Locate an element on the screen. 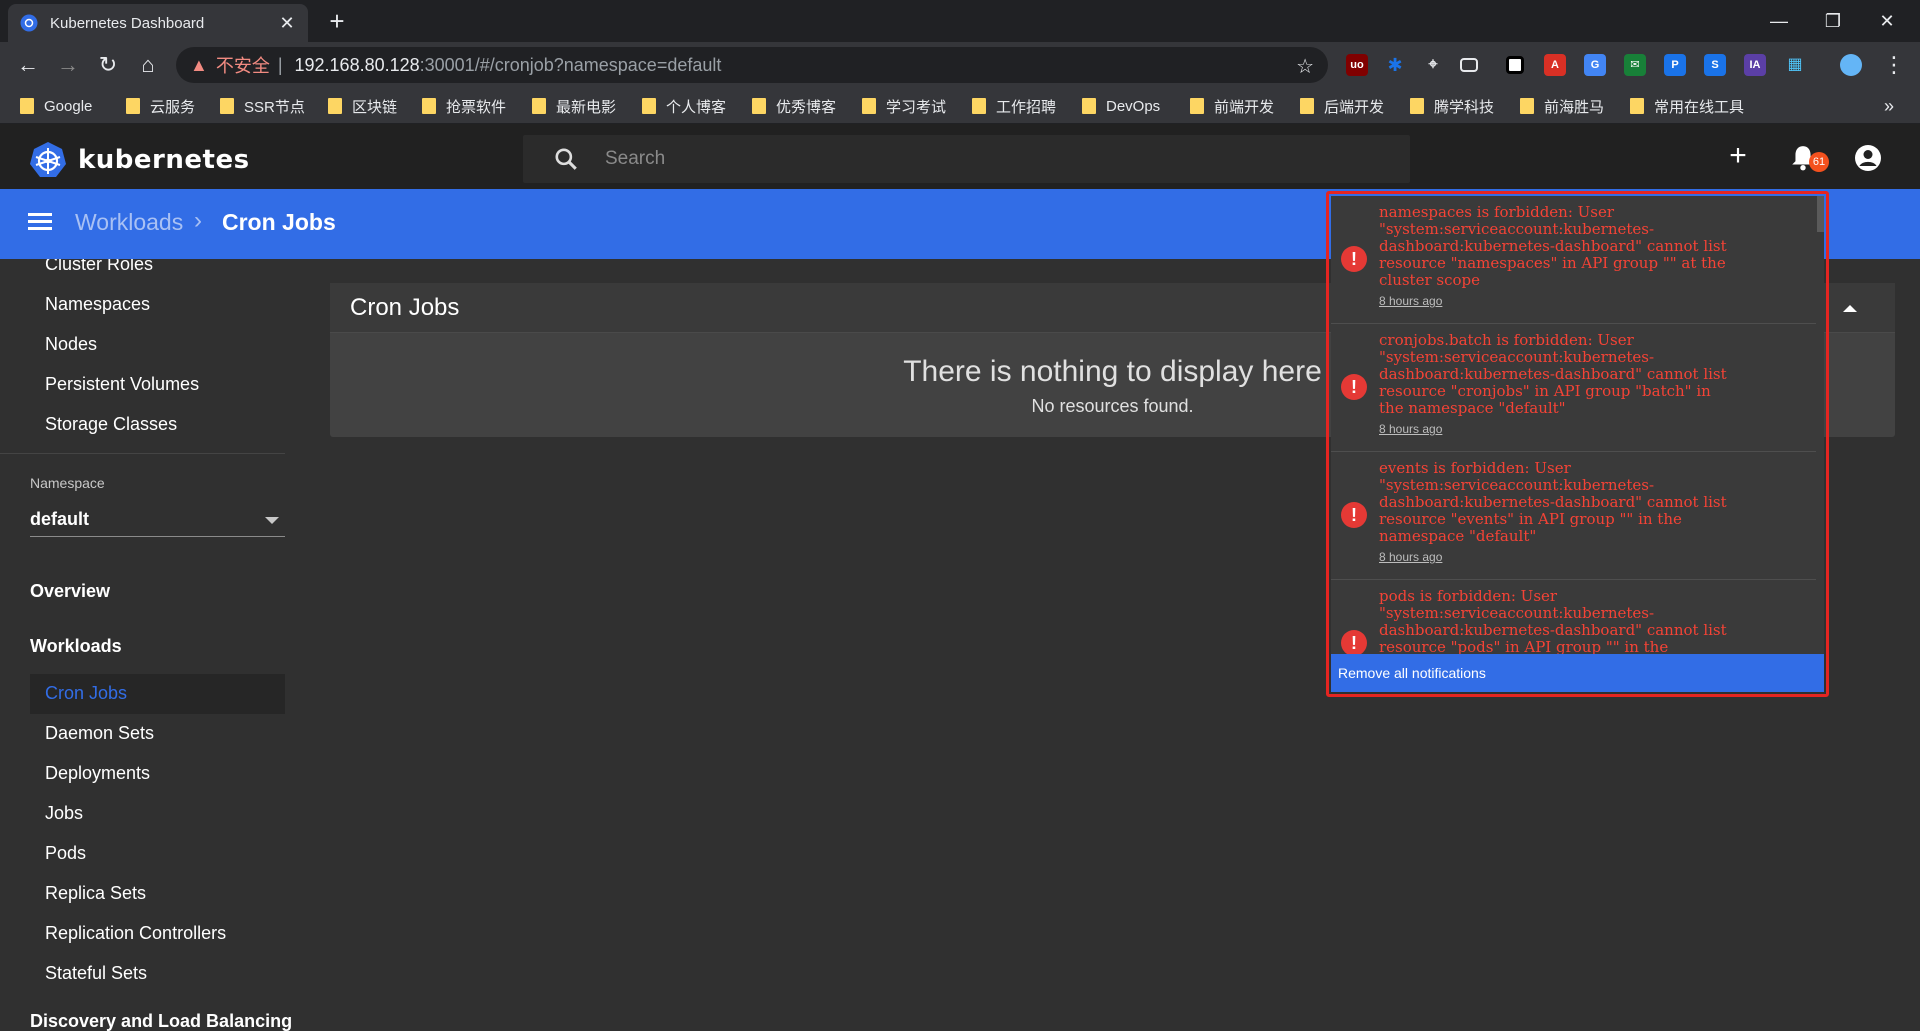 This screenshot has height=1031, width=1920. bookmark-item: Google is located at coordinates (56, 106).